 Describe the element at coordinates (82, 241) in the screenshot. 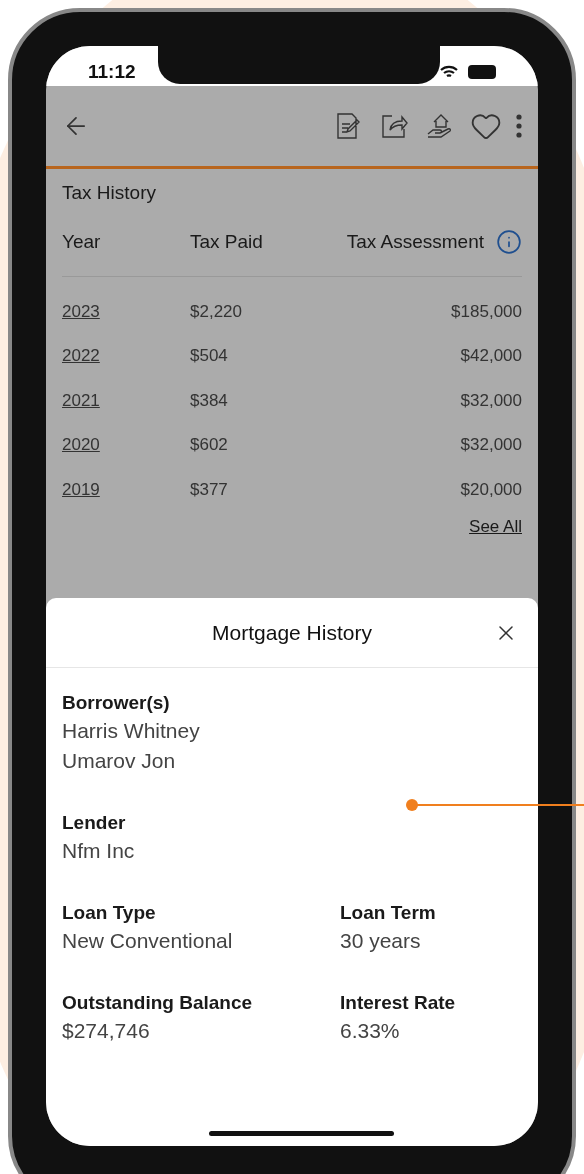

I see `column-header: Year` at that location.